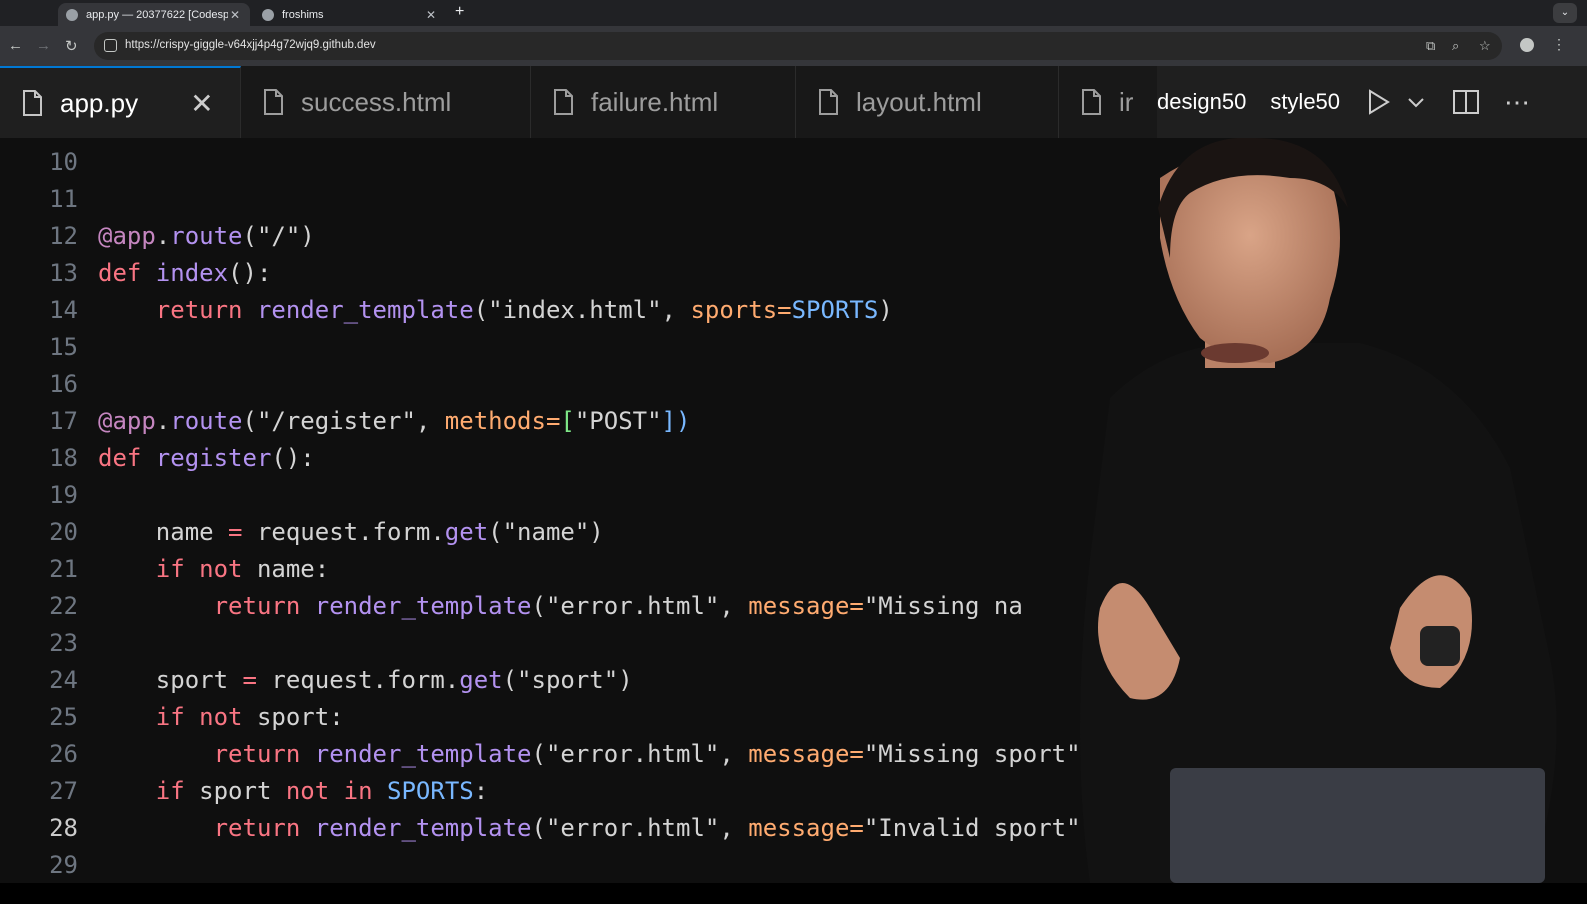  Describe the element at coordinates (127, 458) in the screenshot. I see `code-token: def` at that location.